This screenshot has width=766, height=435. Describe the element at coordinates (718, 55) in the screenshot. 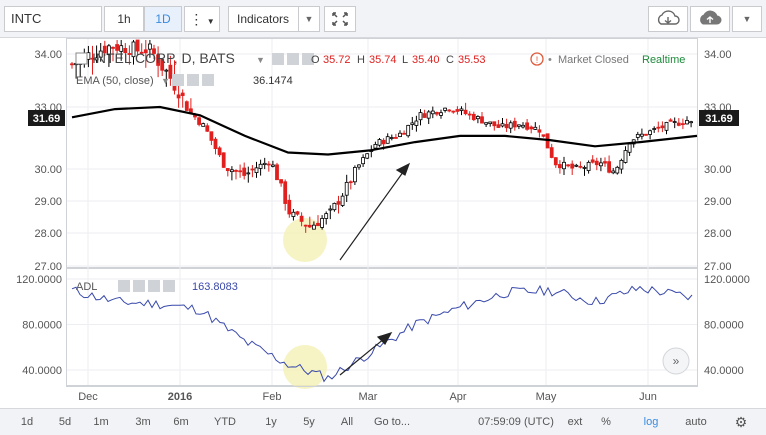

I see `price-tick-label: 34.00` at that location.